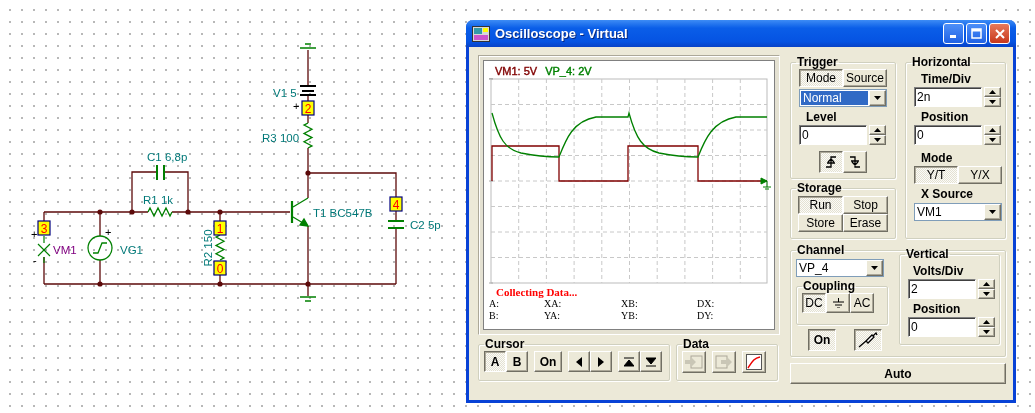 This screenshot has height=413, width=1035. Describe the element at coordinates (494, 315) in the screenshot. I see `cursor-readout: B:` at that location.